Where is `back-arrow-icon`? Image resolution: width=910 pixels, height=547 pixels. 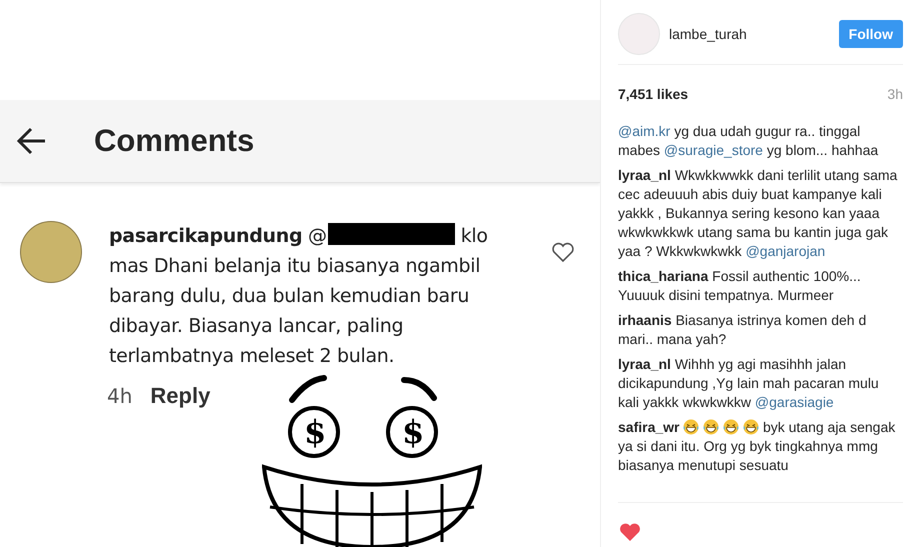
back-arrow-icon is located at coordinates (32, 141).